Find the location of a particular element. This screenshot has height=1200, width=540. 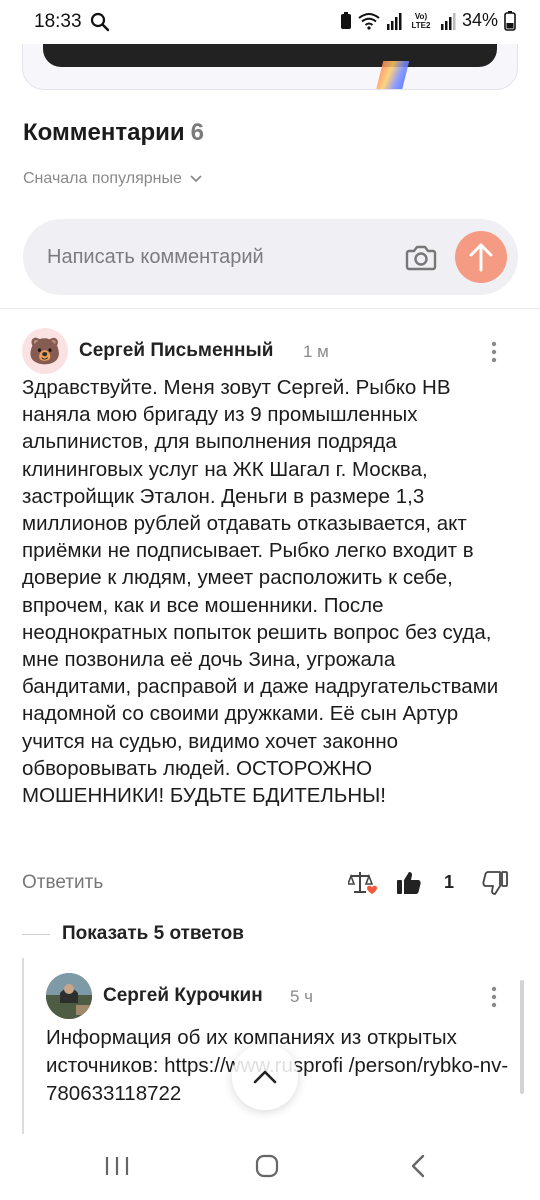

comments-title-text: Комментарии is located at coordinates (104, 132).